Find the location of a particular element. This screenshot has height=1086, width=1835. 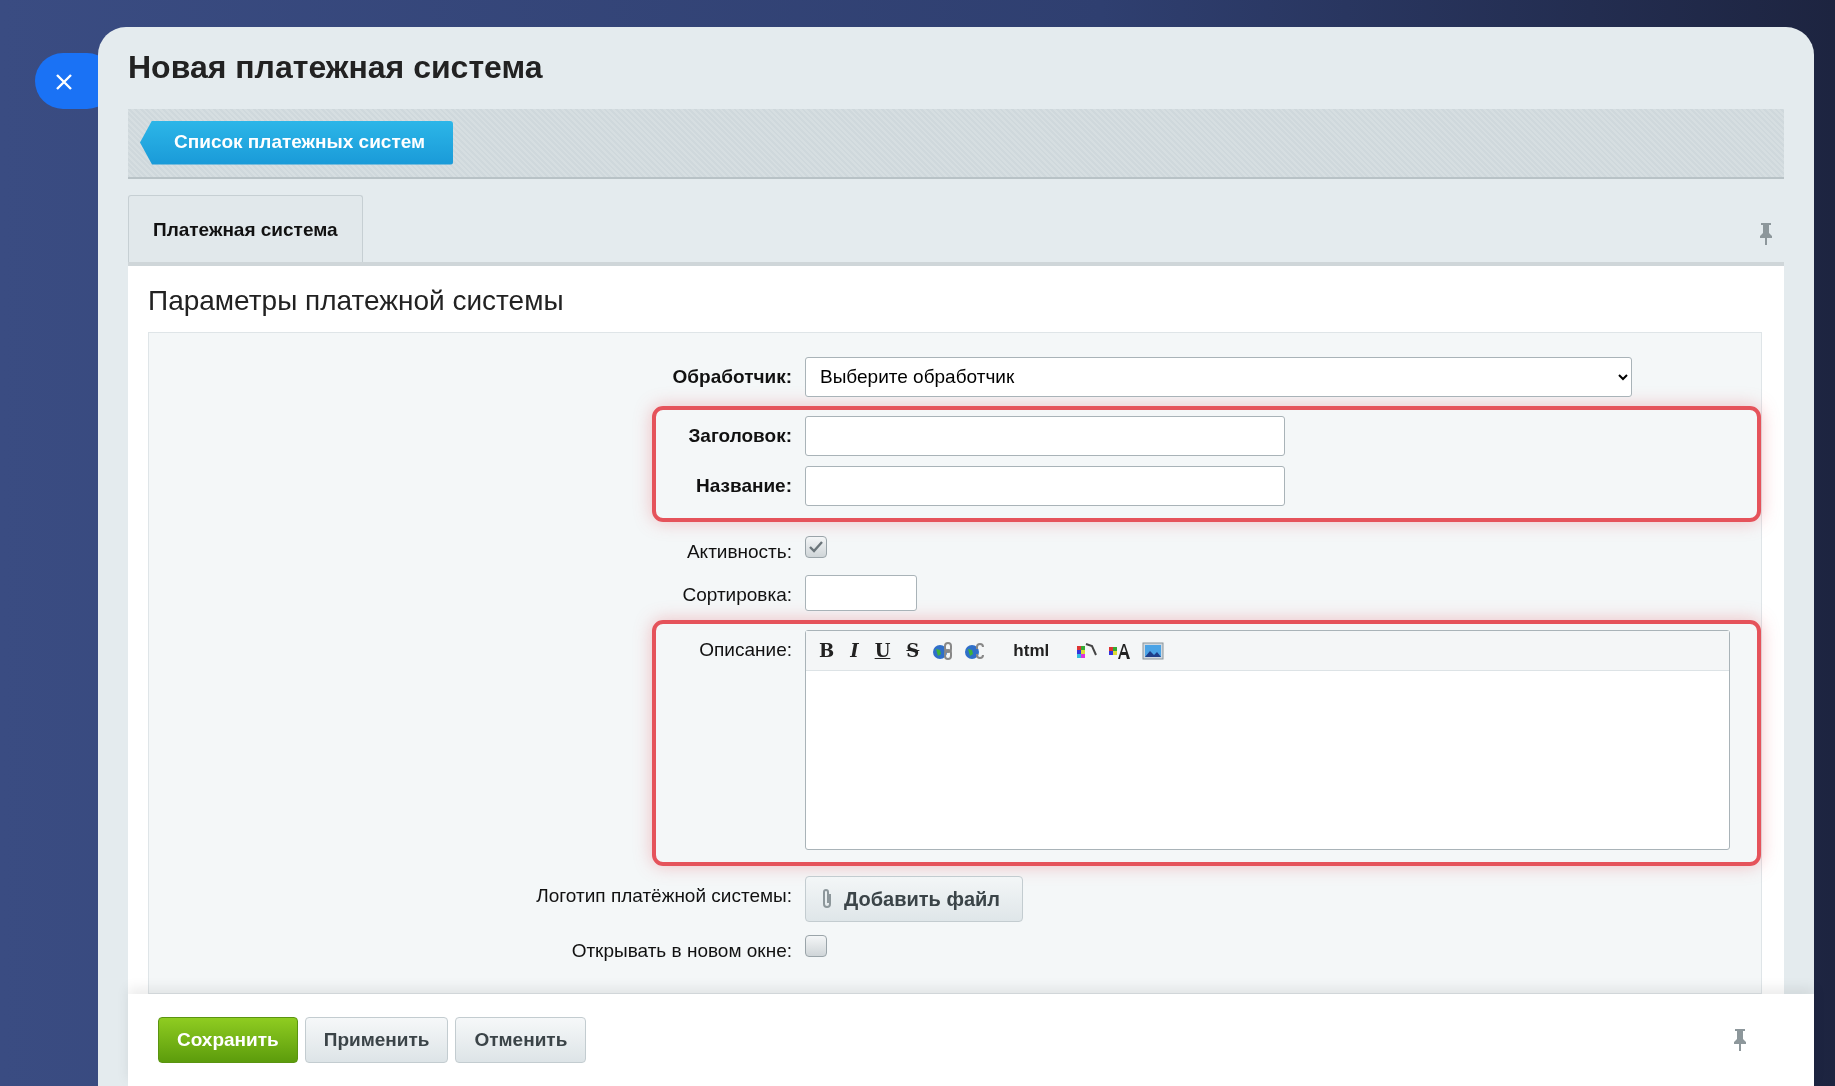

text-editor: B I U S html is located at coordinates (1267, 740).